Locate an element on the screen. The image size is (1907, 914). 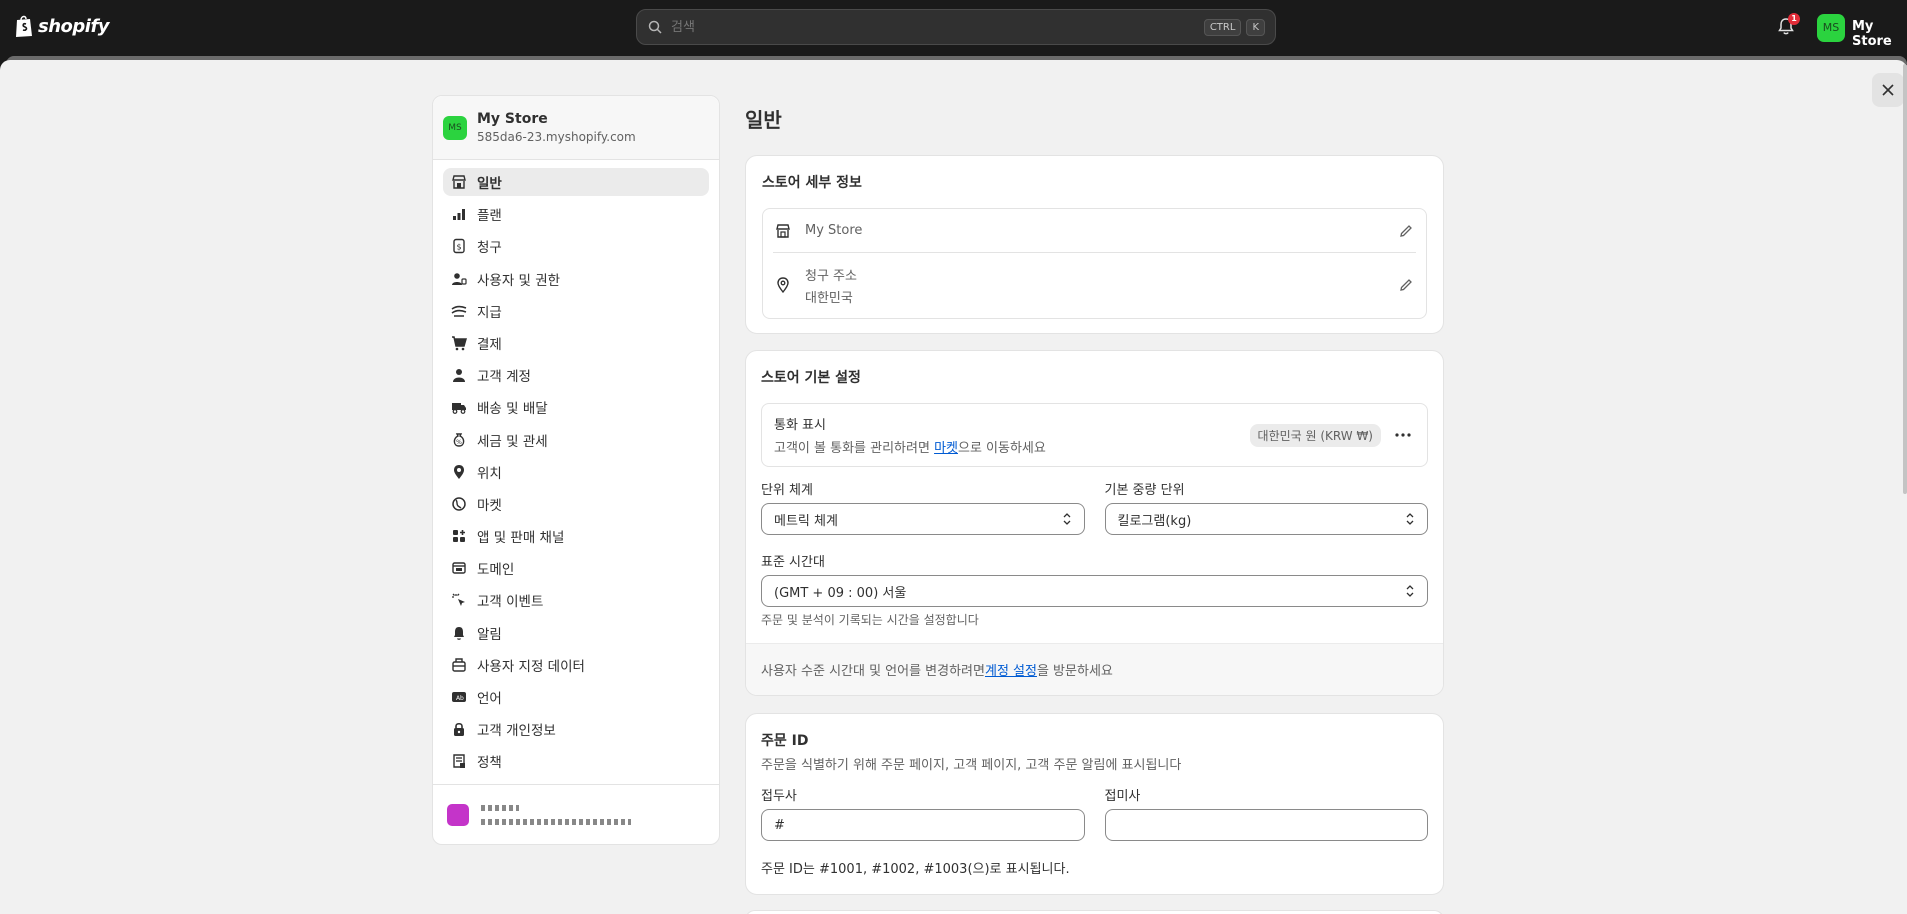
store-name: My Store is located at coordinates (512, 119).